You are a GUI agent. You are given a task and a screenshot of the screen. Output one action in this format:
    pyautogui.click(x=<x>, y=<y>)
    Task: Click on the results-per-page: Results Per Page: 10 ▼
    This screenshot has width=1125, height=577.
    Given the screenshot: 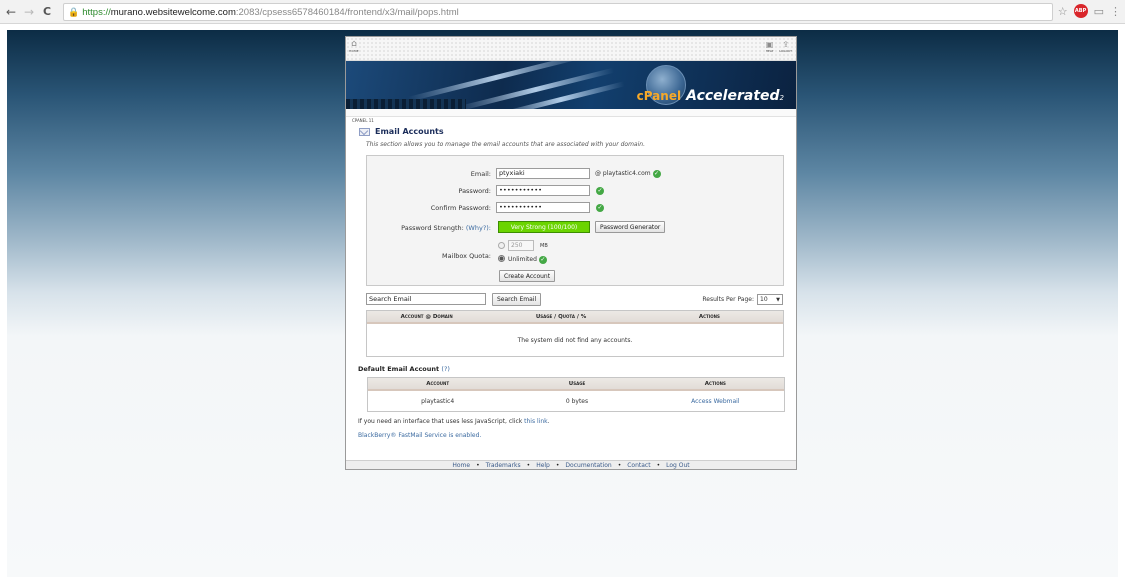 What is the action you would take?
    pyautogui.click(x=742, y=299)
    